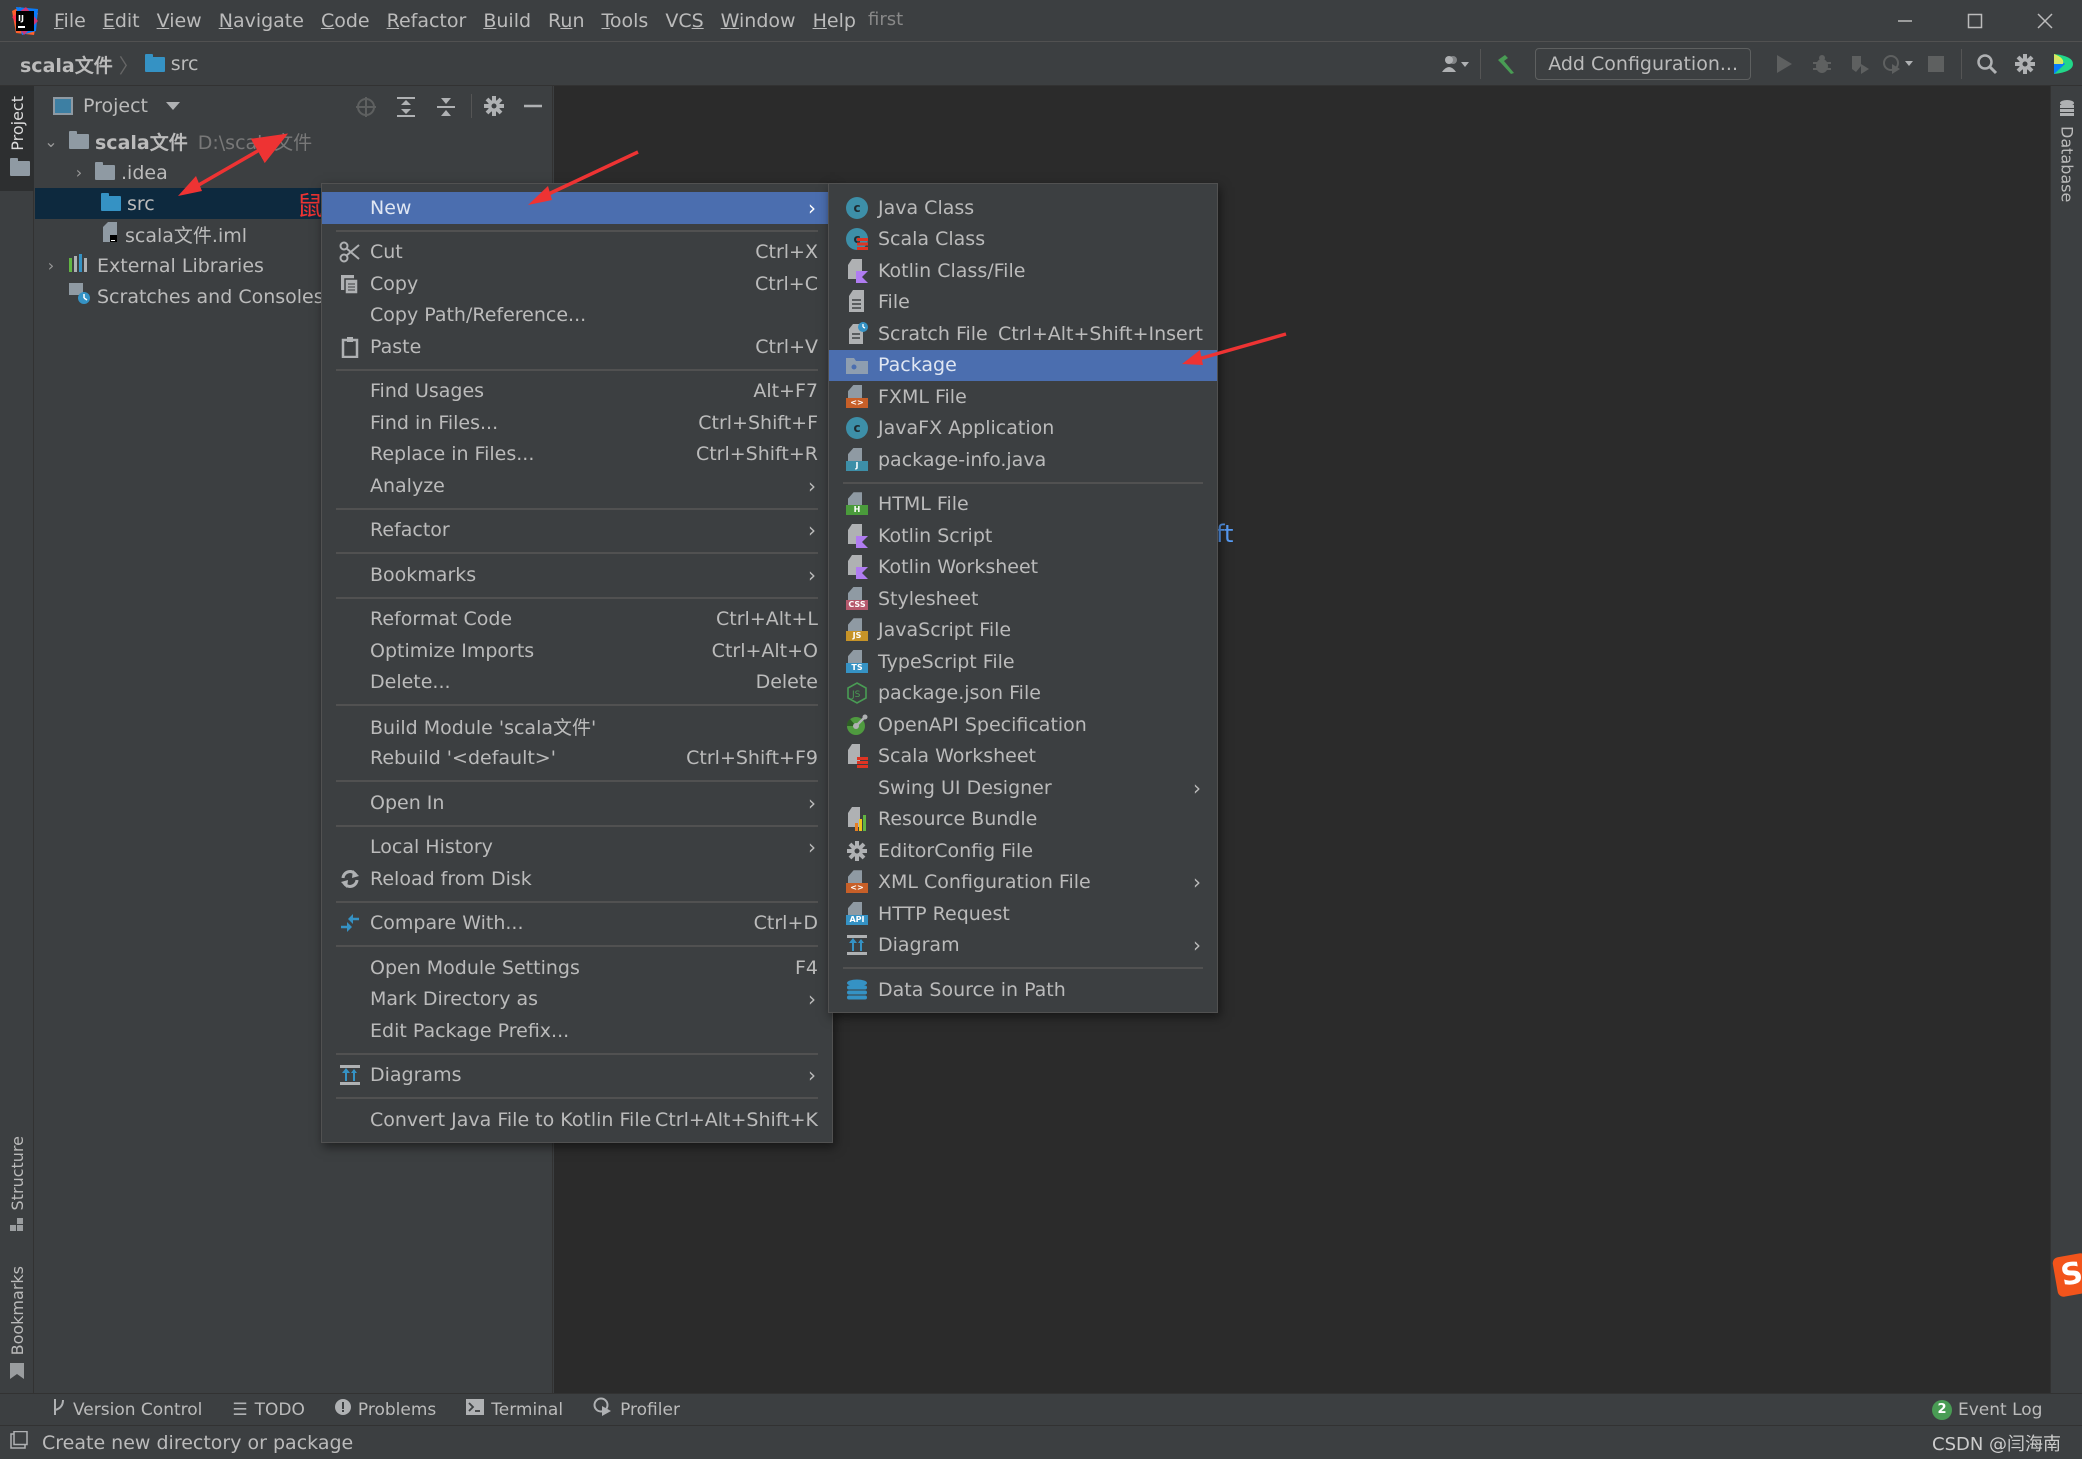  Describe the element at coordinates (2063, 64) in the screenshot. I see `code-with-me-icon` at that location.